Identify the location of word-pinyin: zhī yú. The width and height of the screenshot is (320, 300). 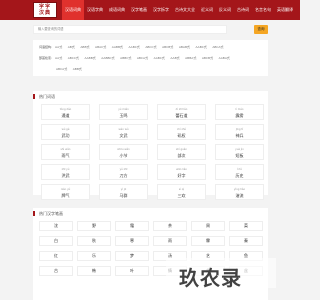
(65, 169).